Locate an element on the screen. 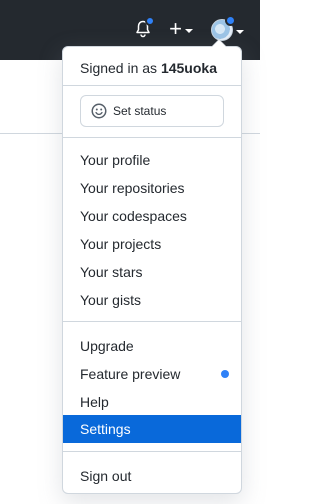 This screenshot has height=504, width=320. menu-item-help: Help is located at coordinates (152, 402).